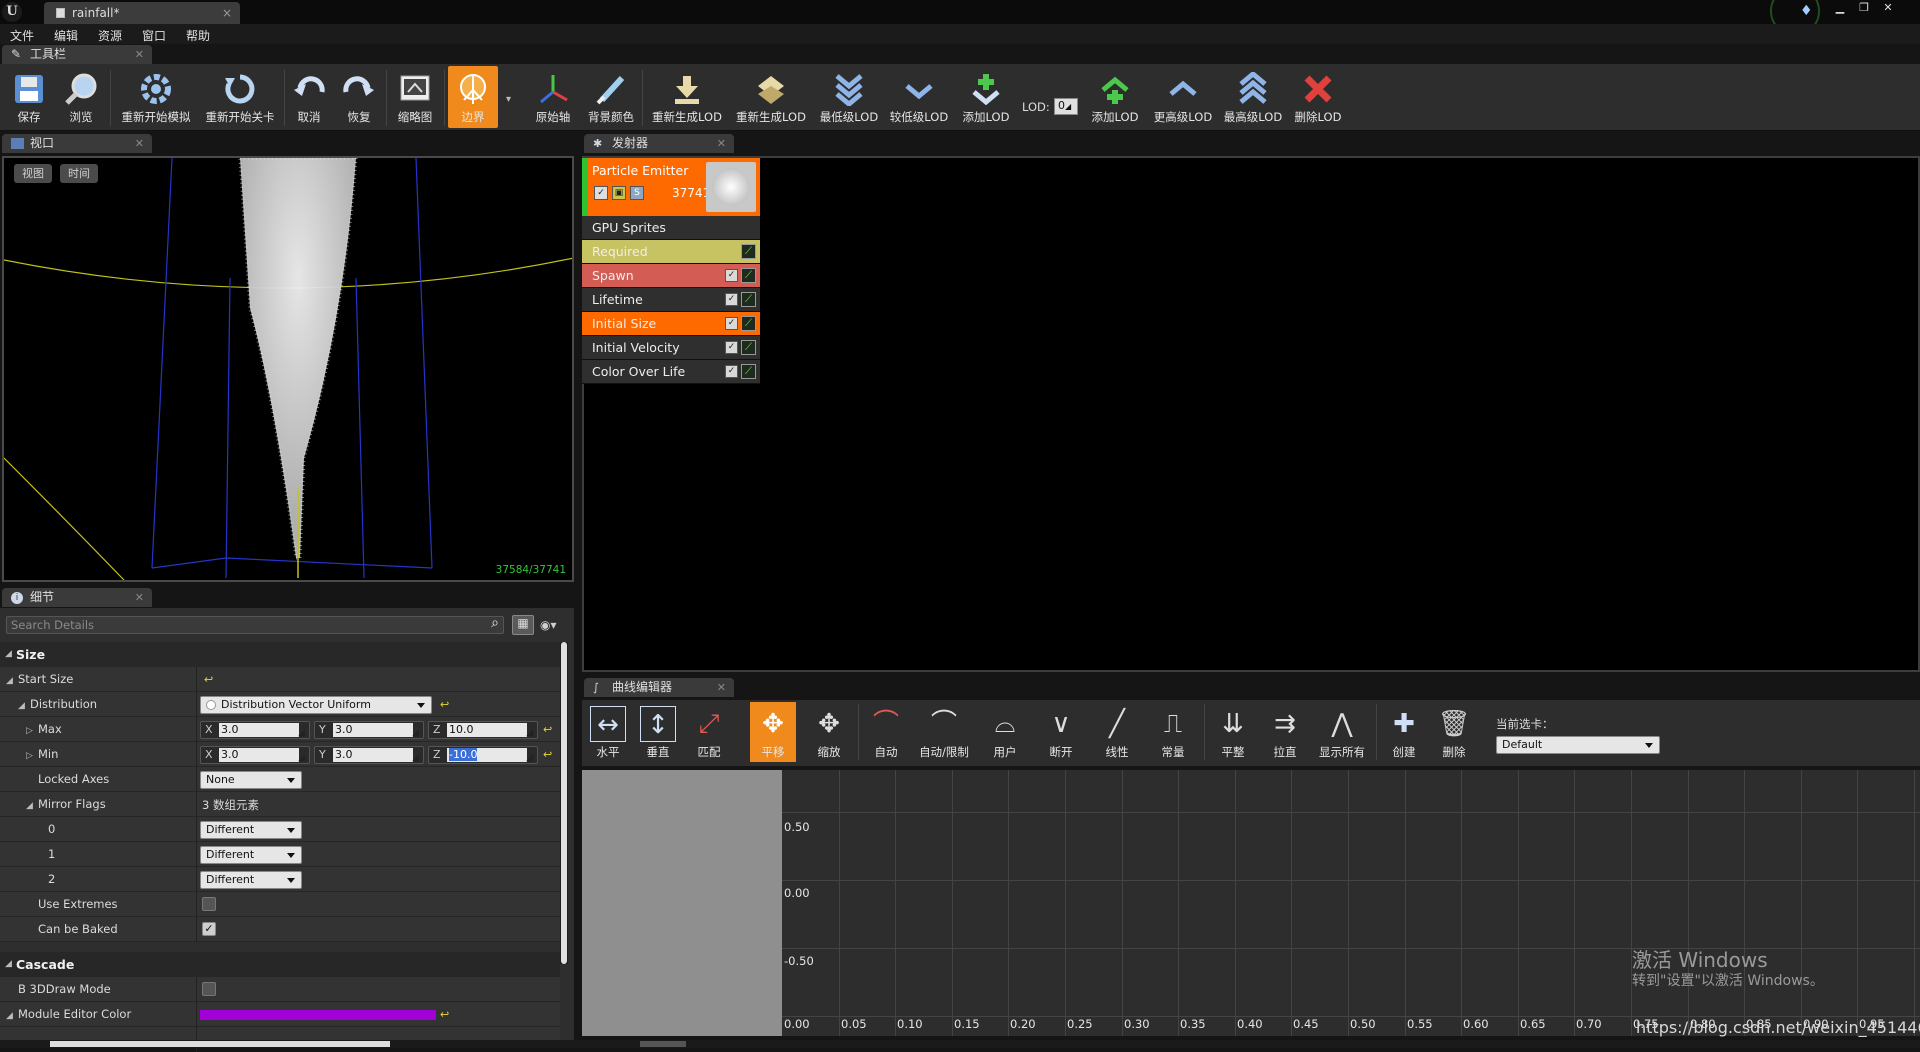  Describe the element at coordinates (611, 97) in the screenshot. I see `background-color-button: 背景颜色` at that location.